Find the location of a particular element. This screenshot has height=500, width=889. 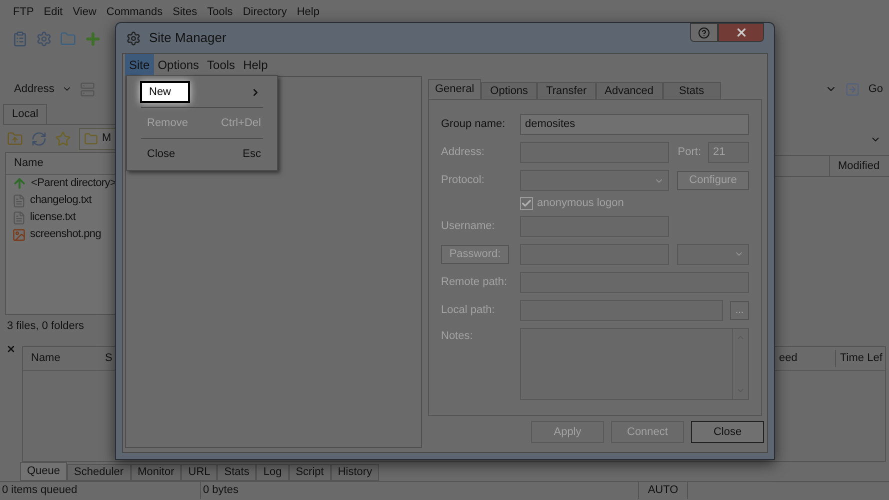

menu-item: New is located at coordinates (165, 92).